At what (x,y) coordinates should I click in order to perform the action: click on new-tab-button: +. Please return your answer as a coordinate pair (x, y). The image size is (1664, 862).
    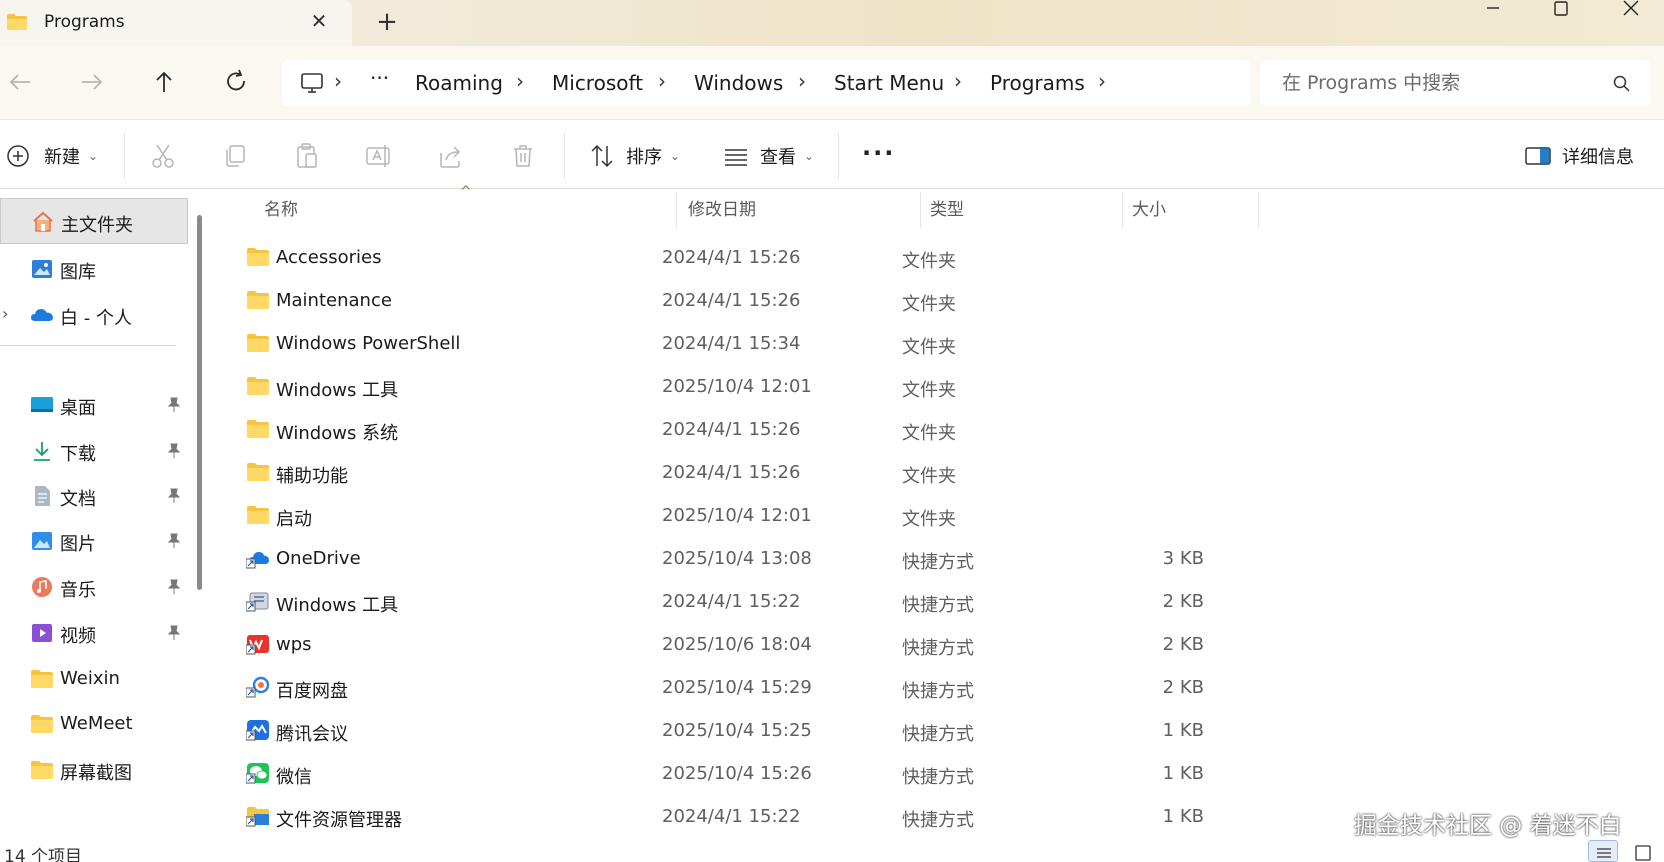
    Looking at the image, I should click on (387, 23).